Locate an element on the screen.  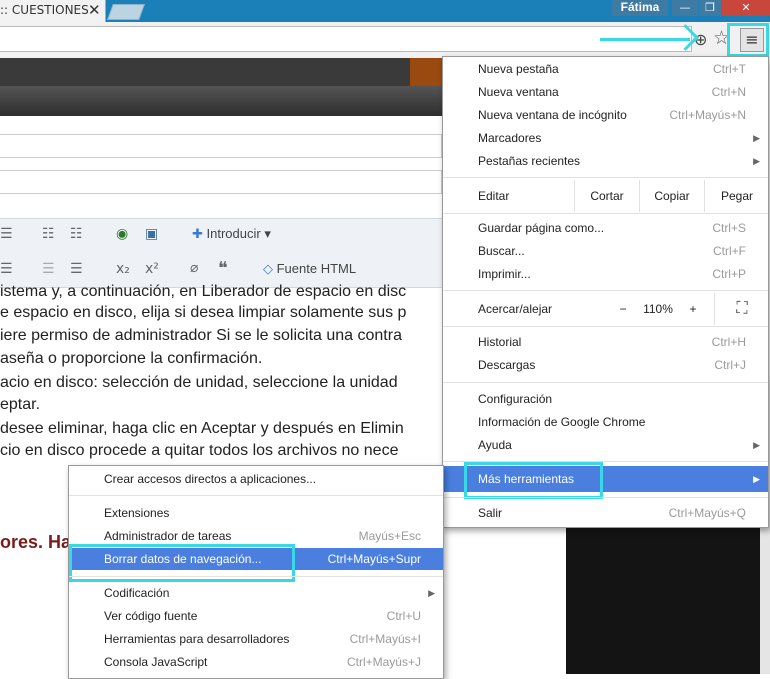
paragraph-line: aseña o proporcione la confirmación. is located at coordinates (131, 358).